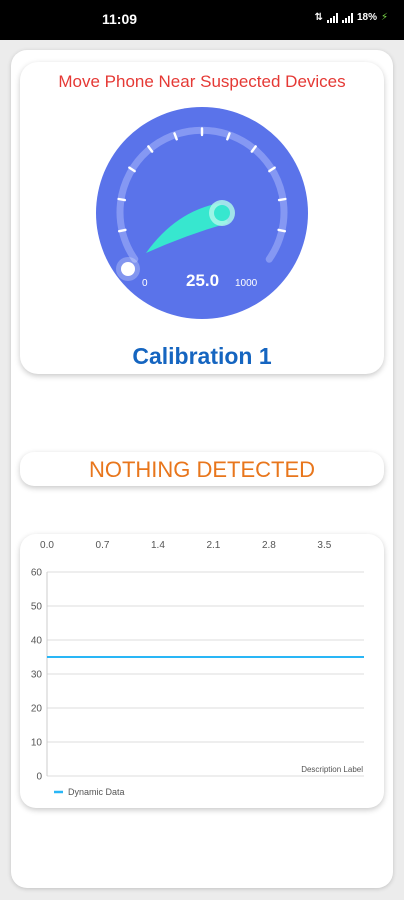  What do you see at coordinates (318, 17) in the screenshot?
I see `data-indicator-icon: ⇅` at bounding box center [318, 17].